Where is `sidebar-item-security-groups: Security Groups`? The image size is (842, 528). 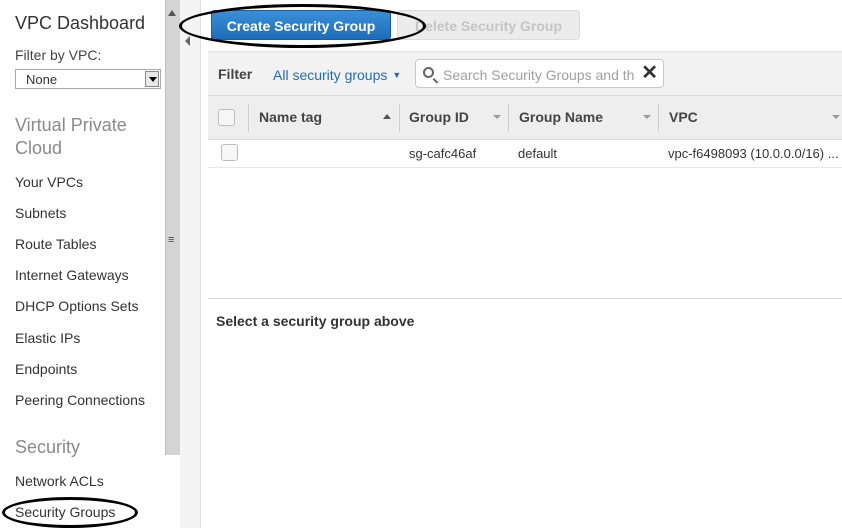 sidebar-item-security-groups: Security Groups is located at coordinates (65, 512).